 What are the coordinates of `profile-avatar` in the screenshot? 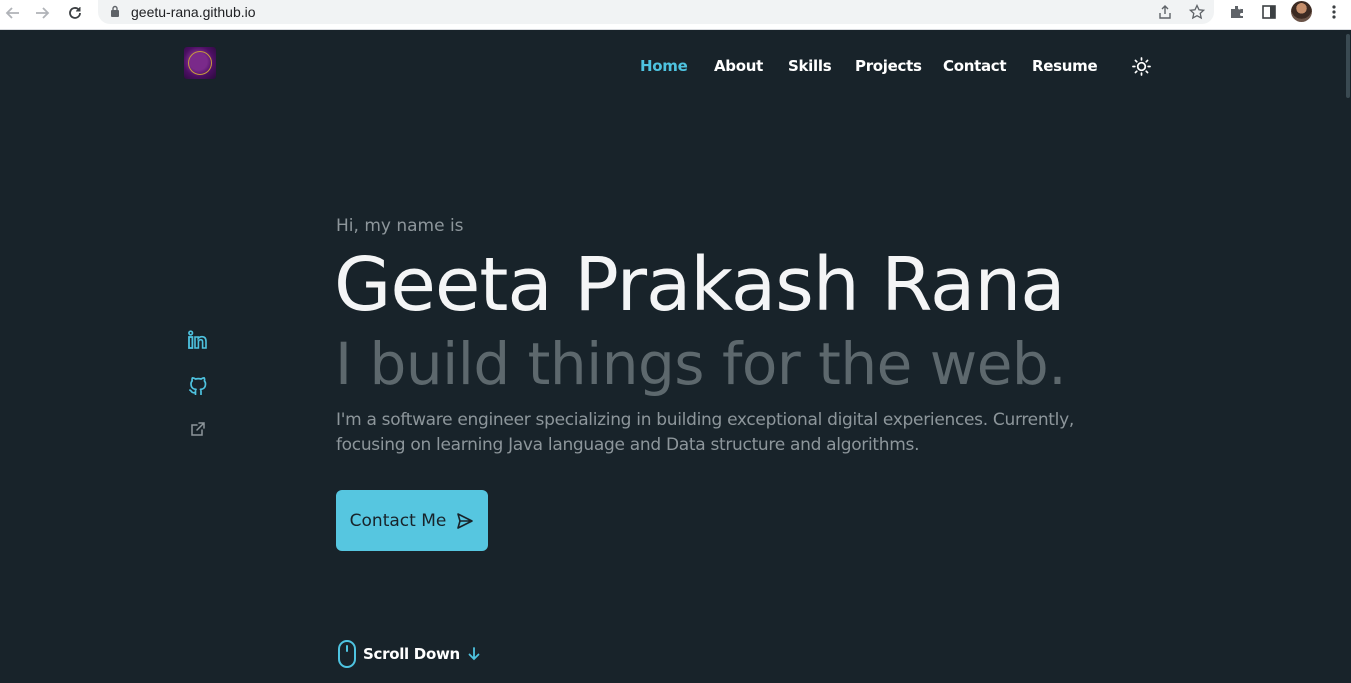 It's located at (1301, 11).